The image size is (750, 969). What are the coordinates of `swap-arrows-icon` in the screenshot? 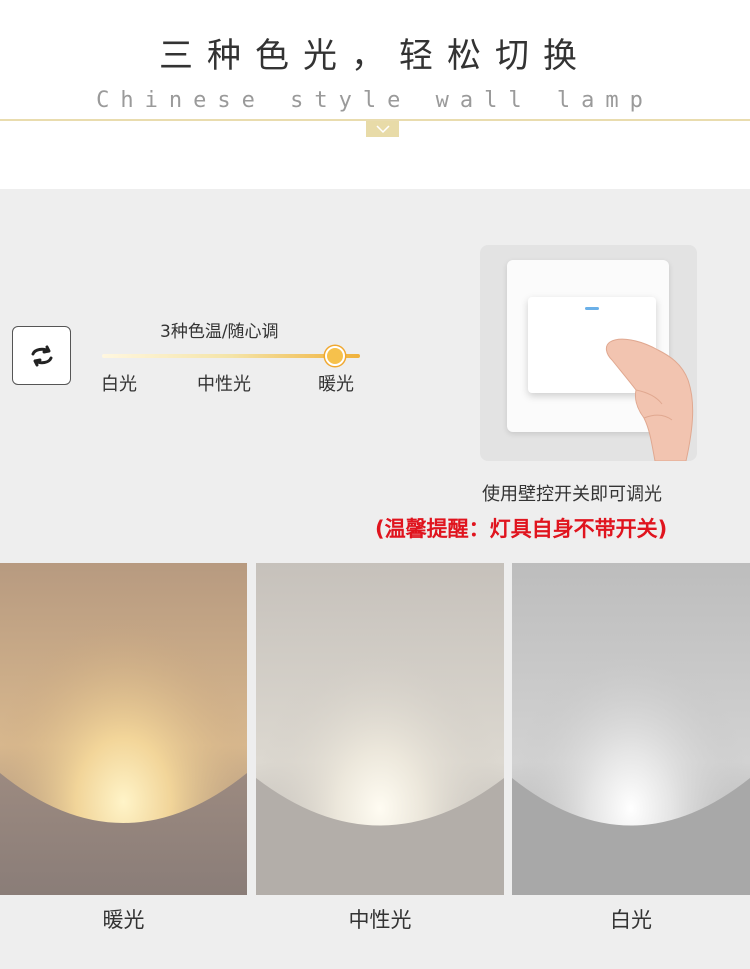 It's located at (41, 355).